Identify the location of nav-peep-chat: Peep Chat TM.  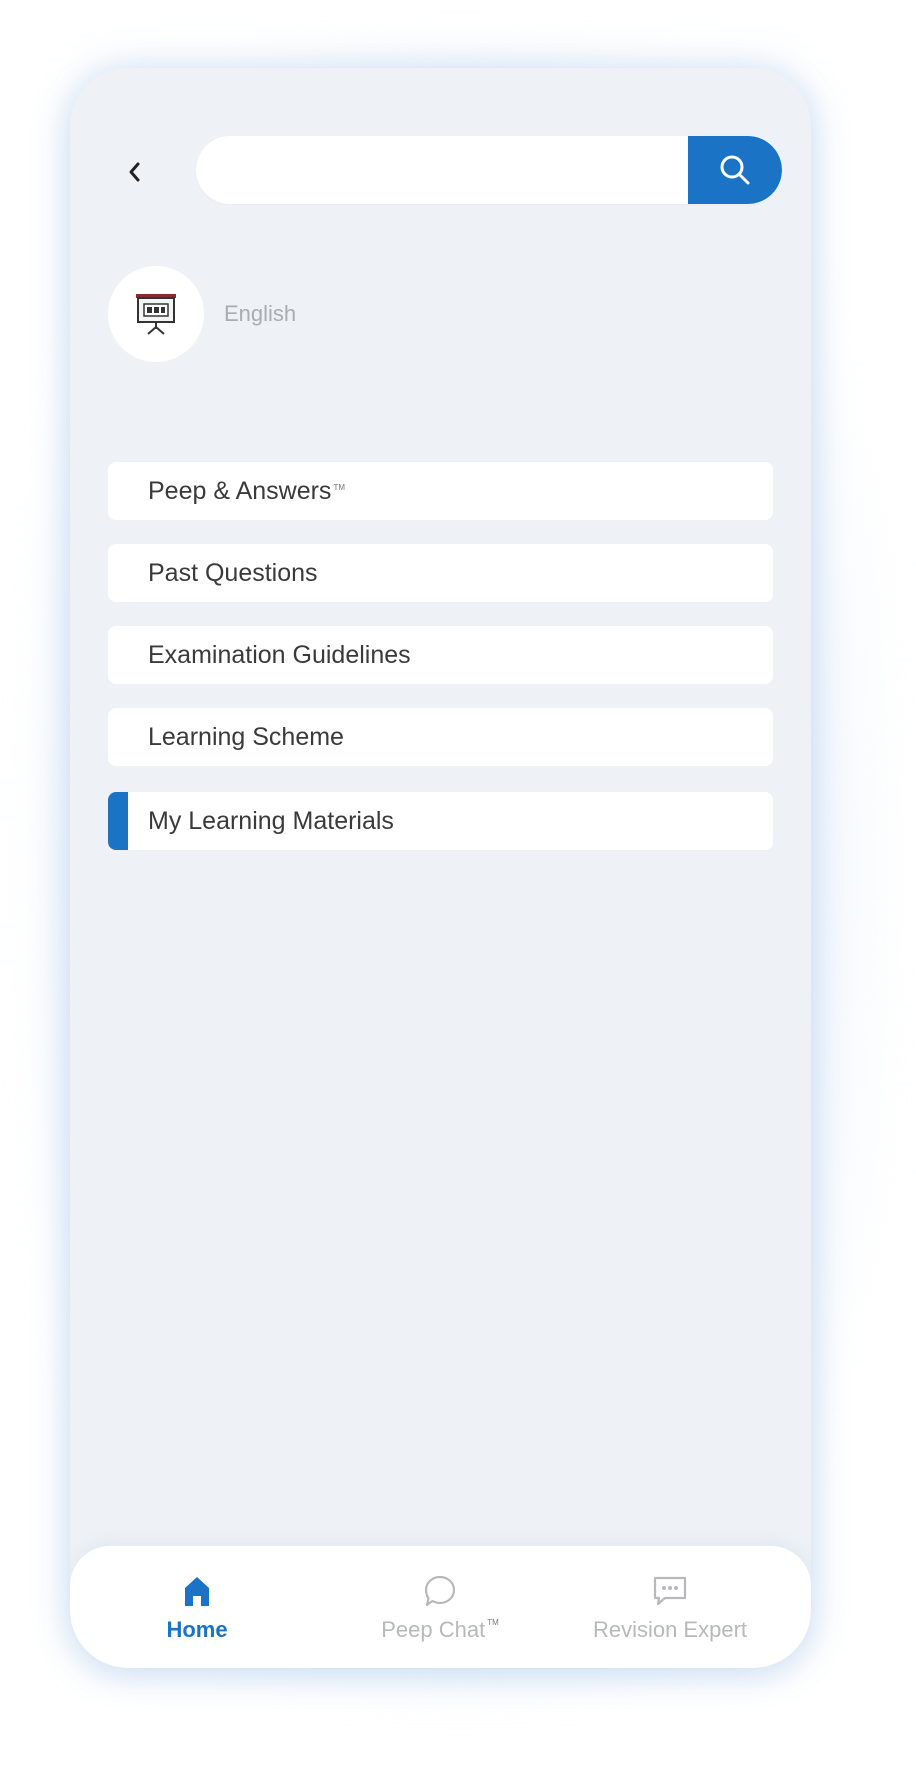
(440, 1607).